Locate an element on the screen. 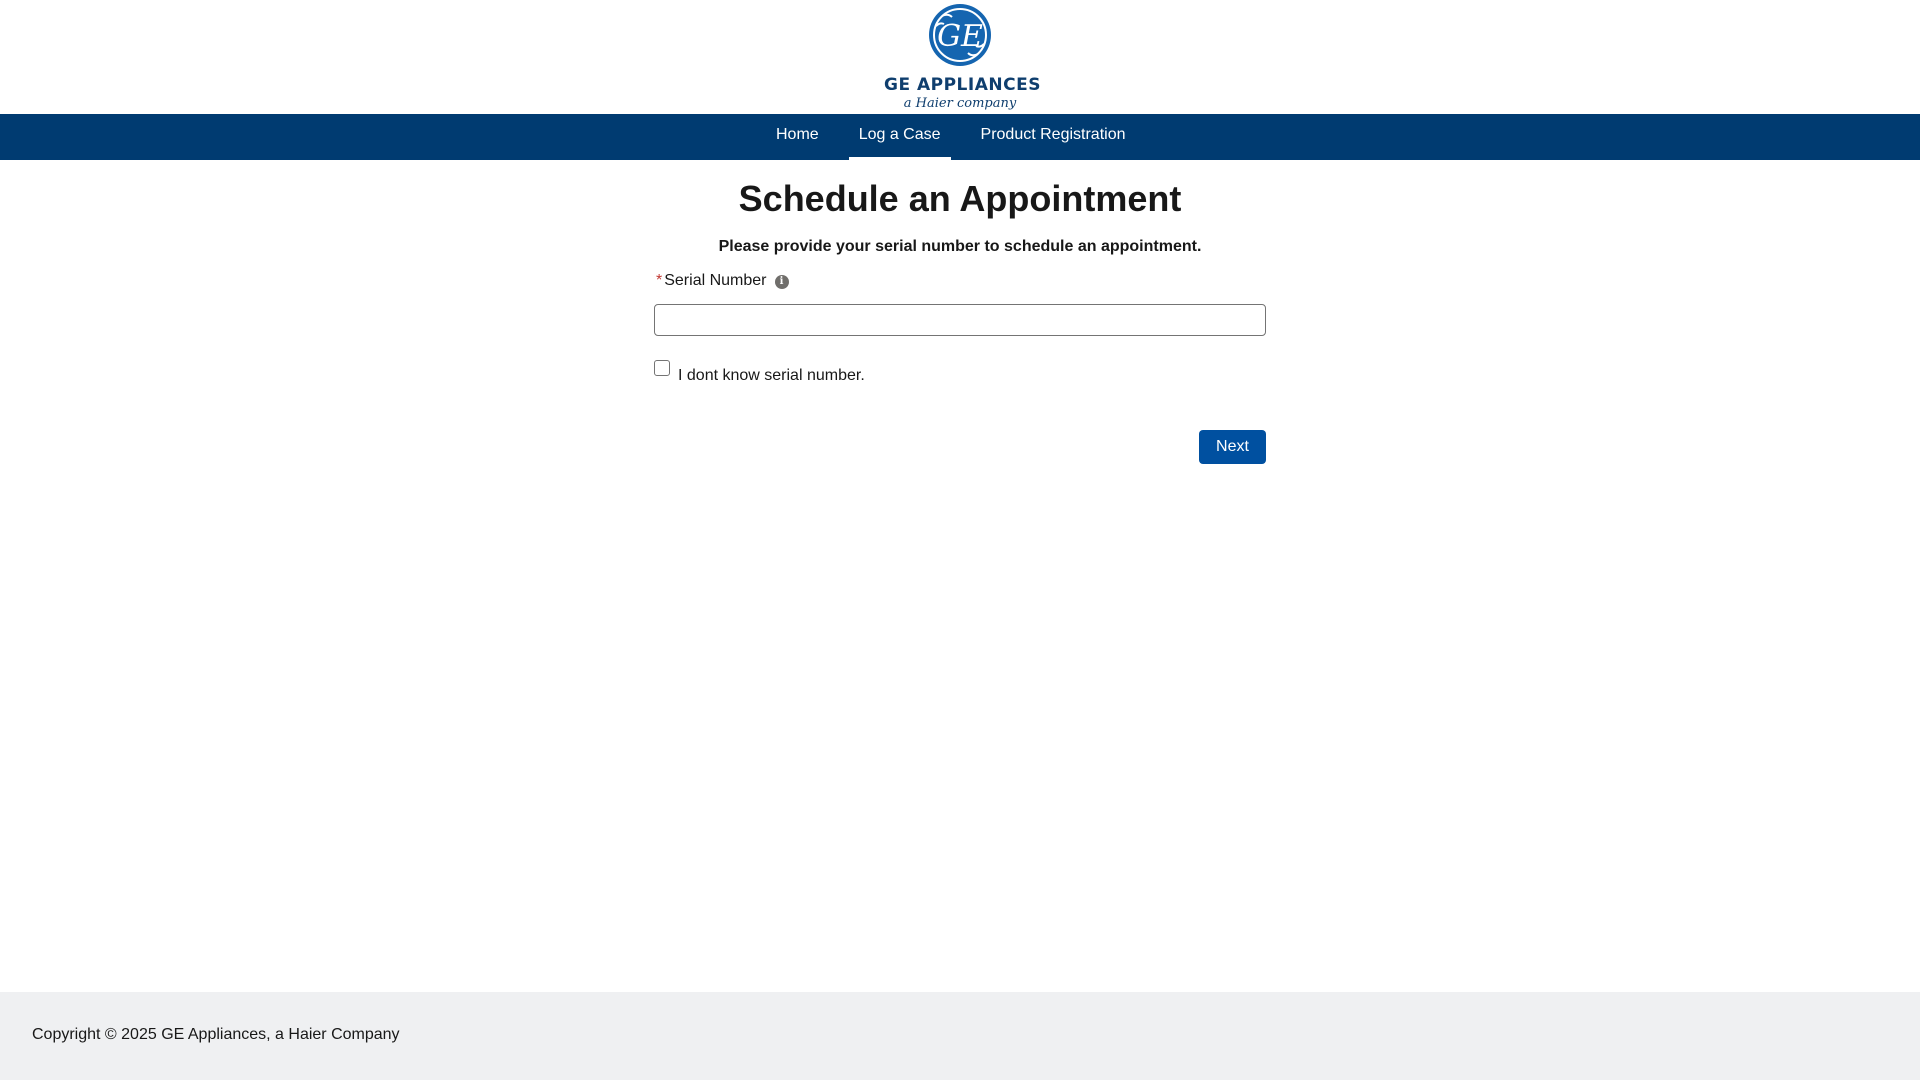  nav-item-home: Home is located at coordinates (797, 137).